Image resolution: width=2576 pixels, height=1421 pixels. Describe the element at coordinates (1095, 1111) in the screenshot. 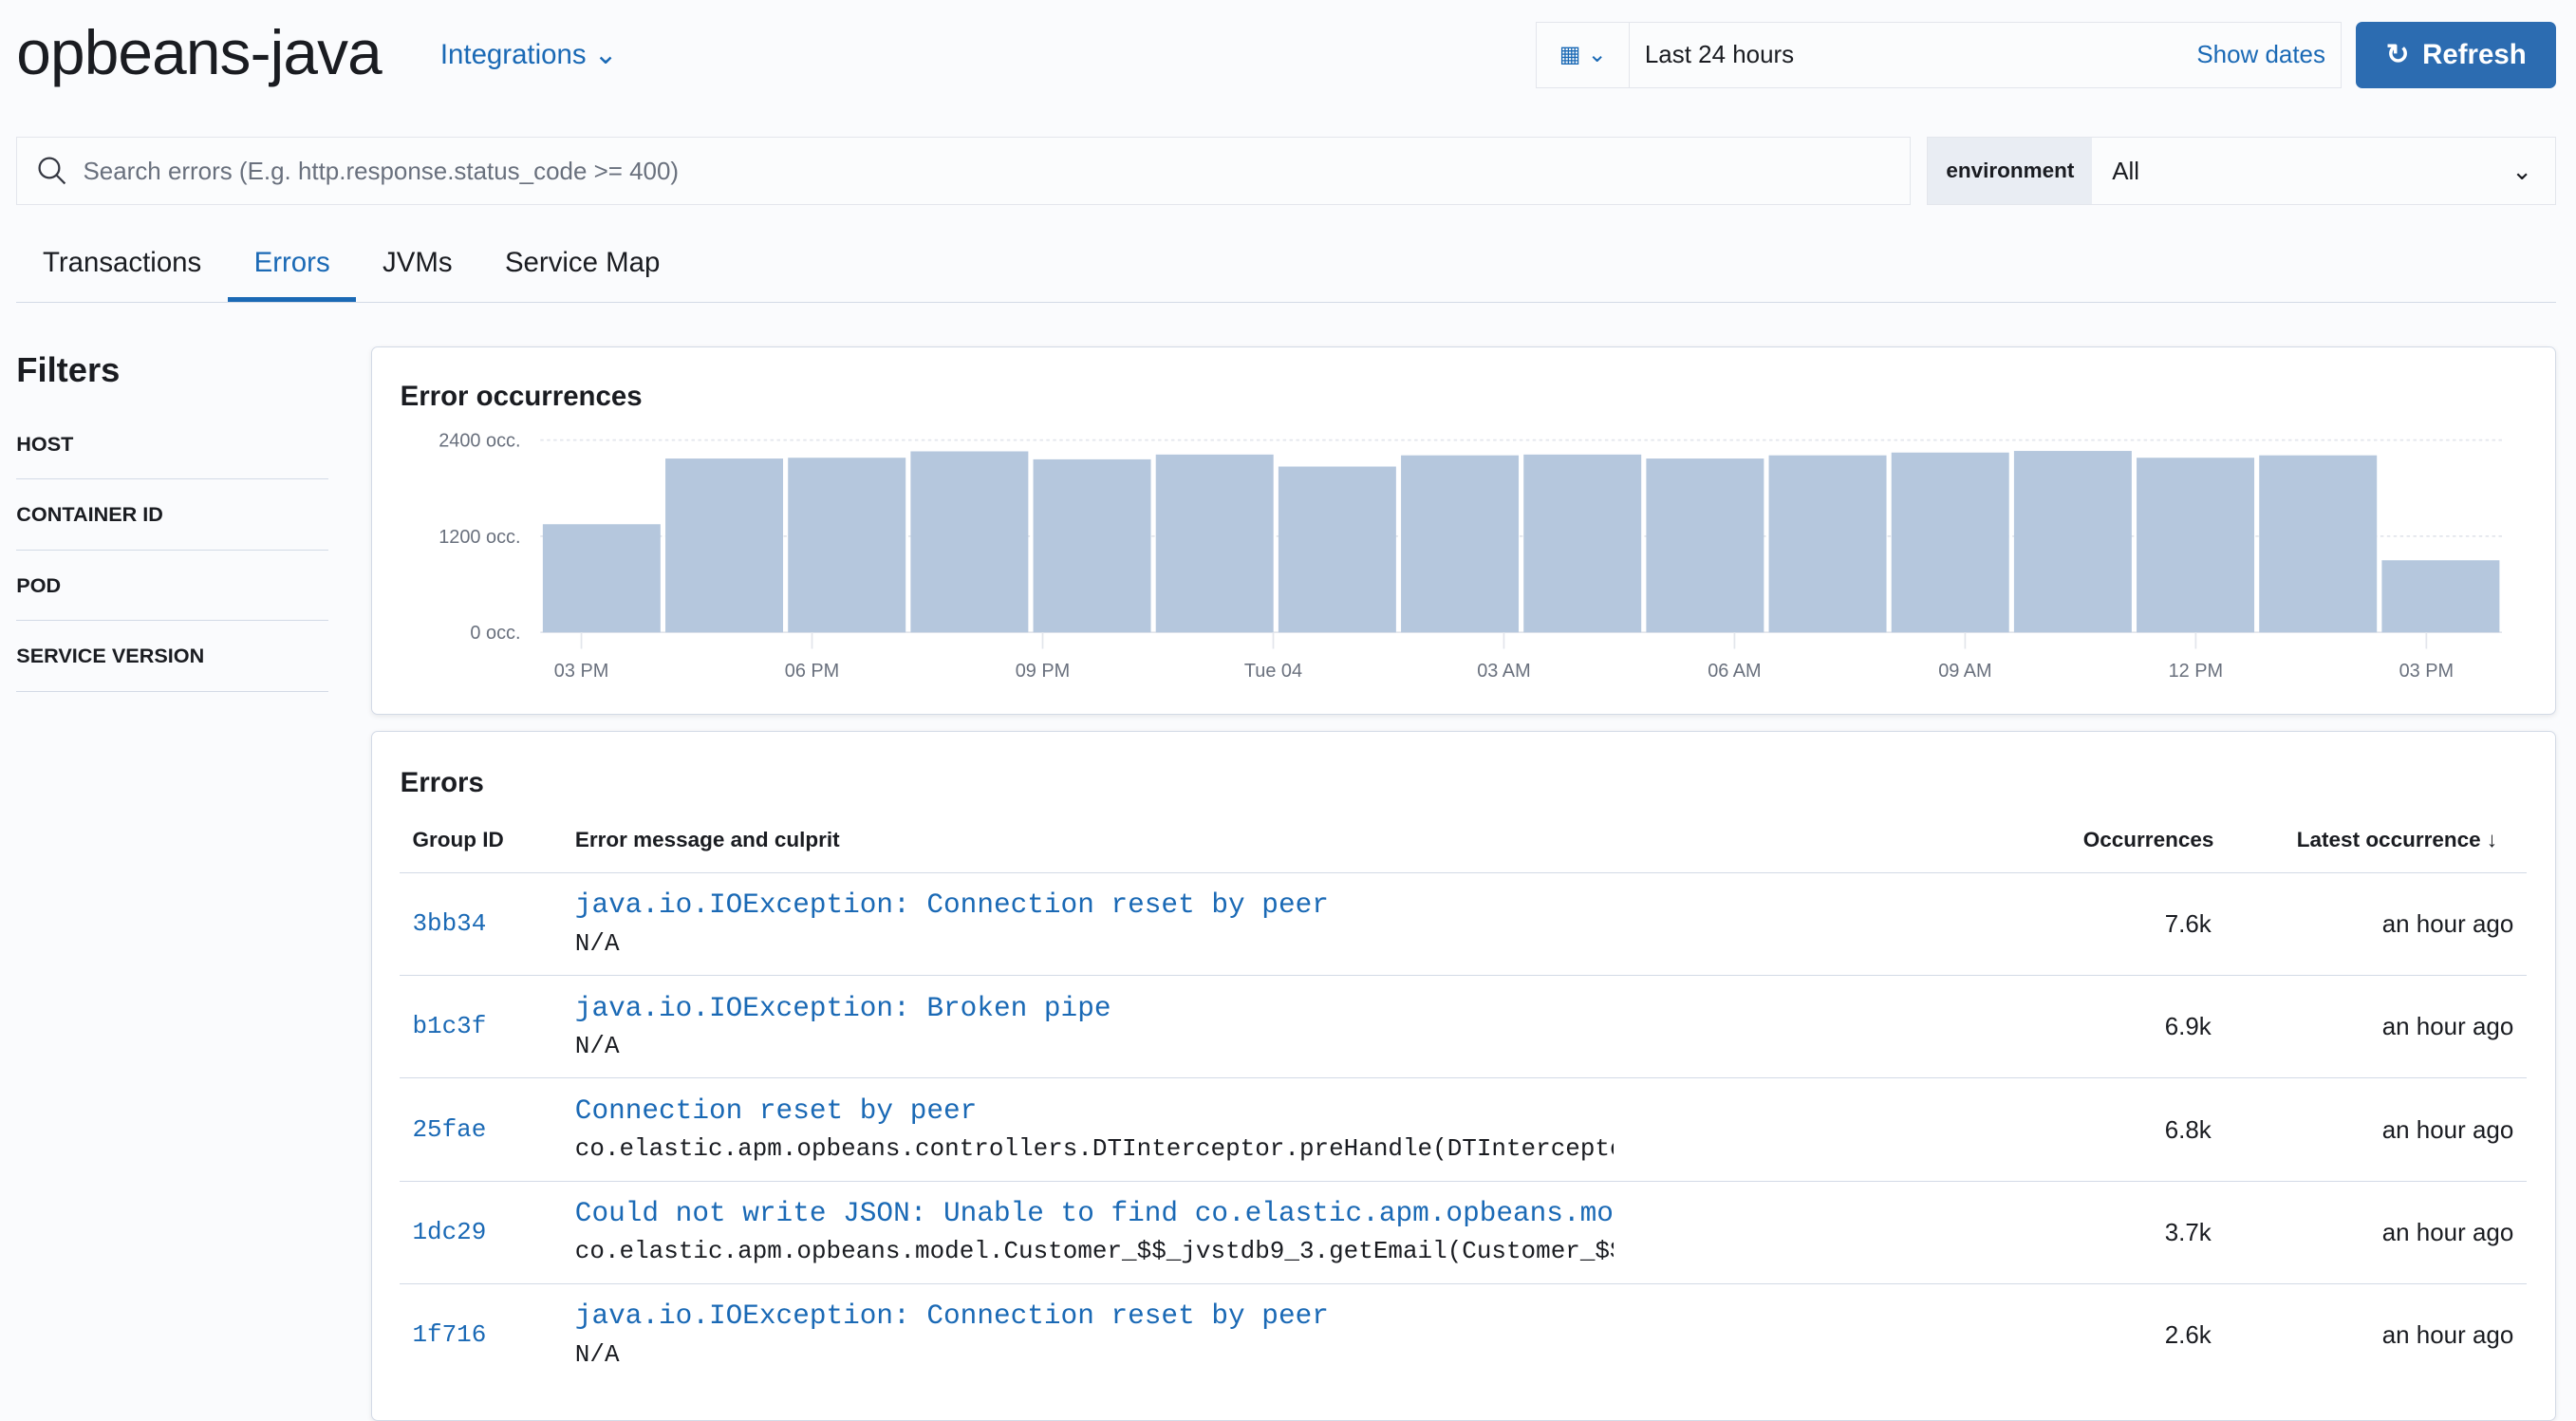

I see `error-message-link: Connection reset by peer` at that location.